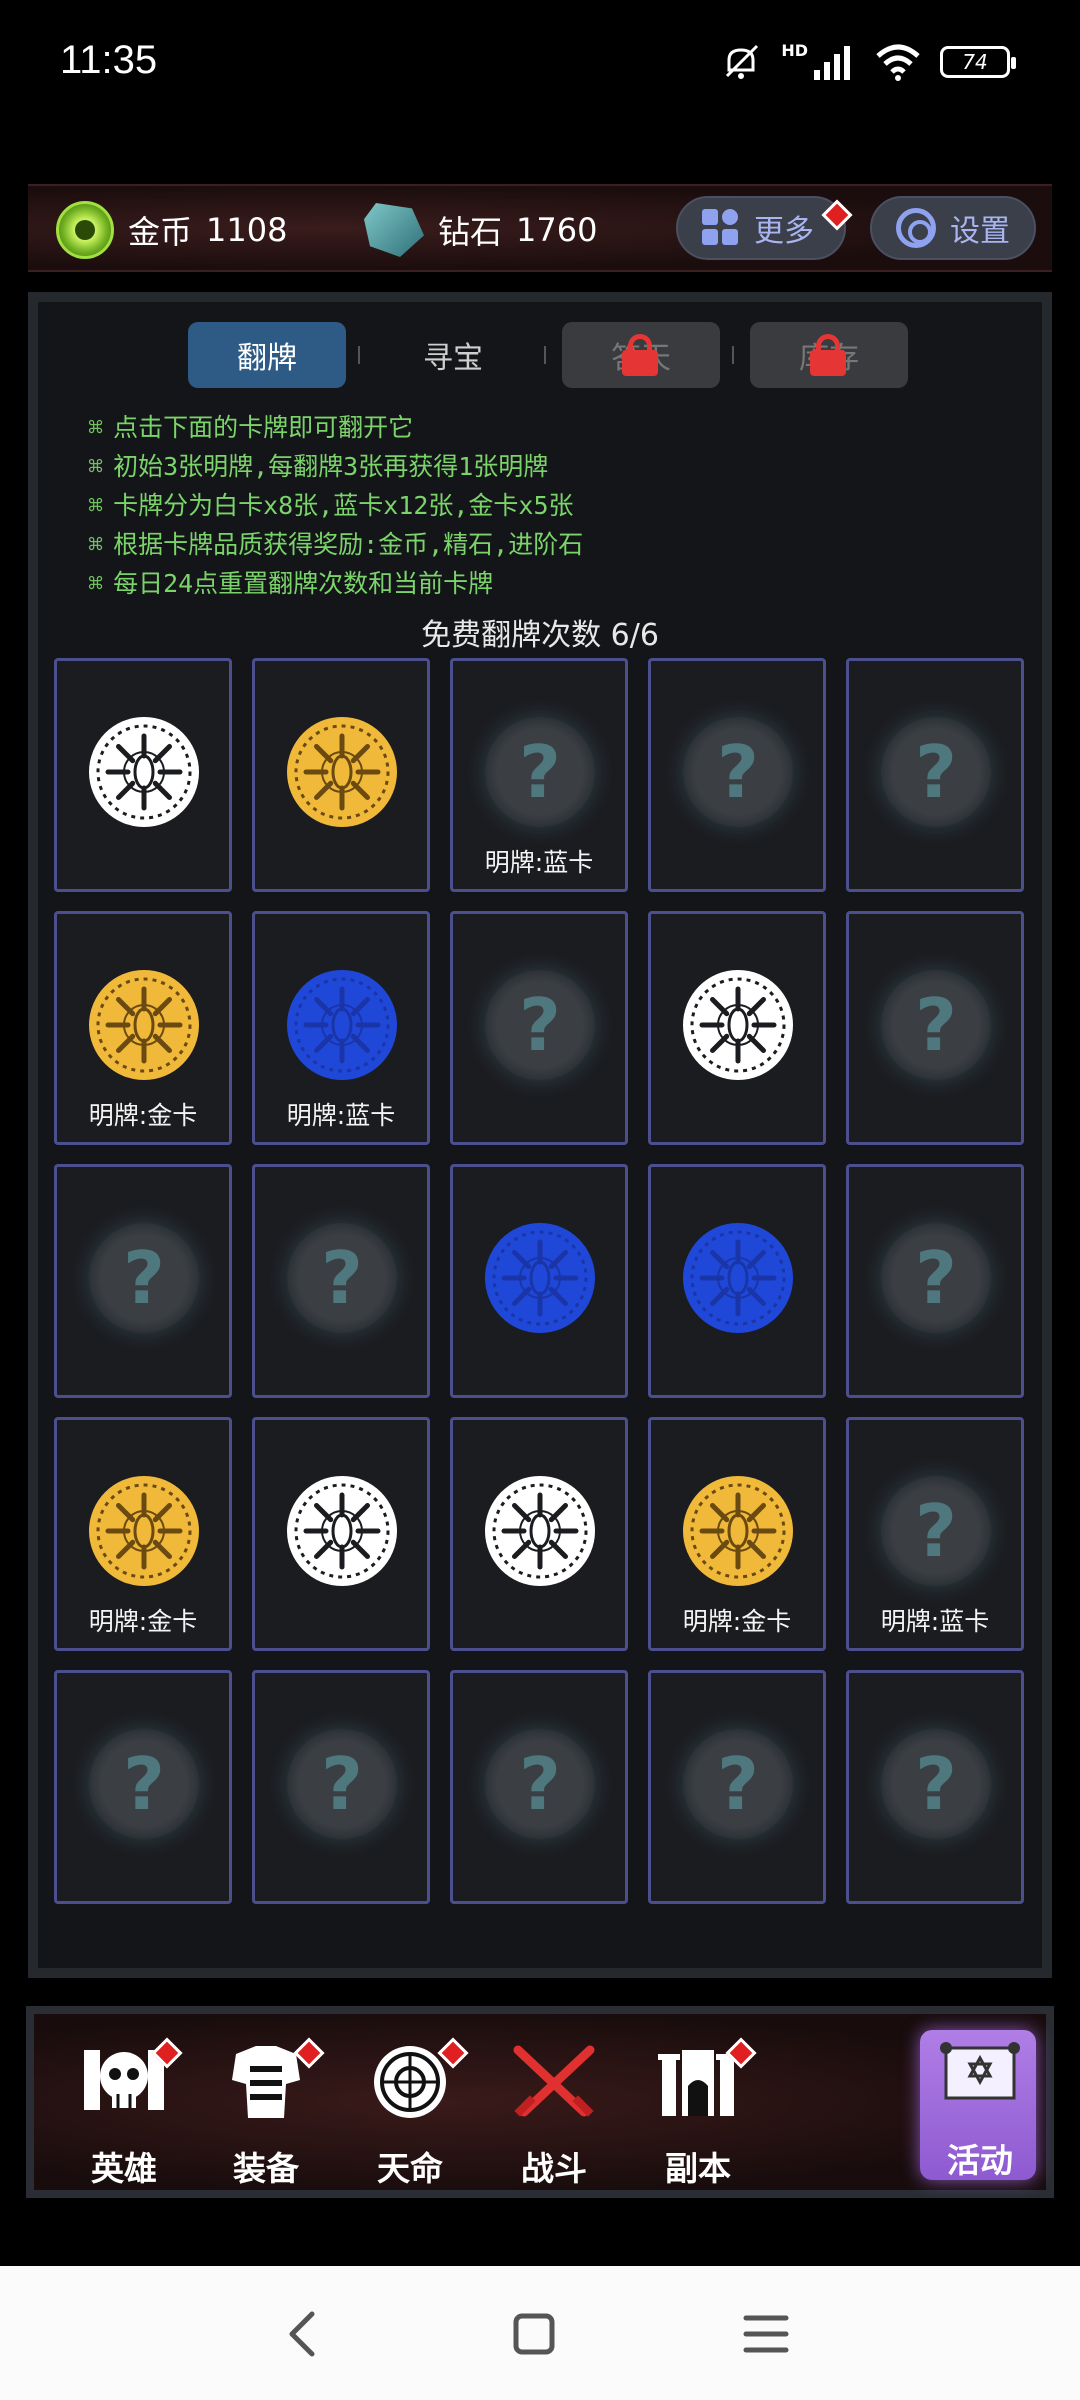 The height and width of the screenshot is (2400, 1080). Describe the element at coordinates (267, 358) in the screenshot. I see `tab-flip-label: 翻牌` at that location.